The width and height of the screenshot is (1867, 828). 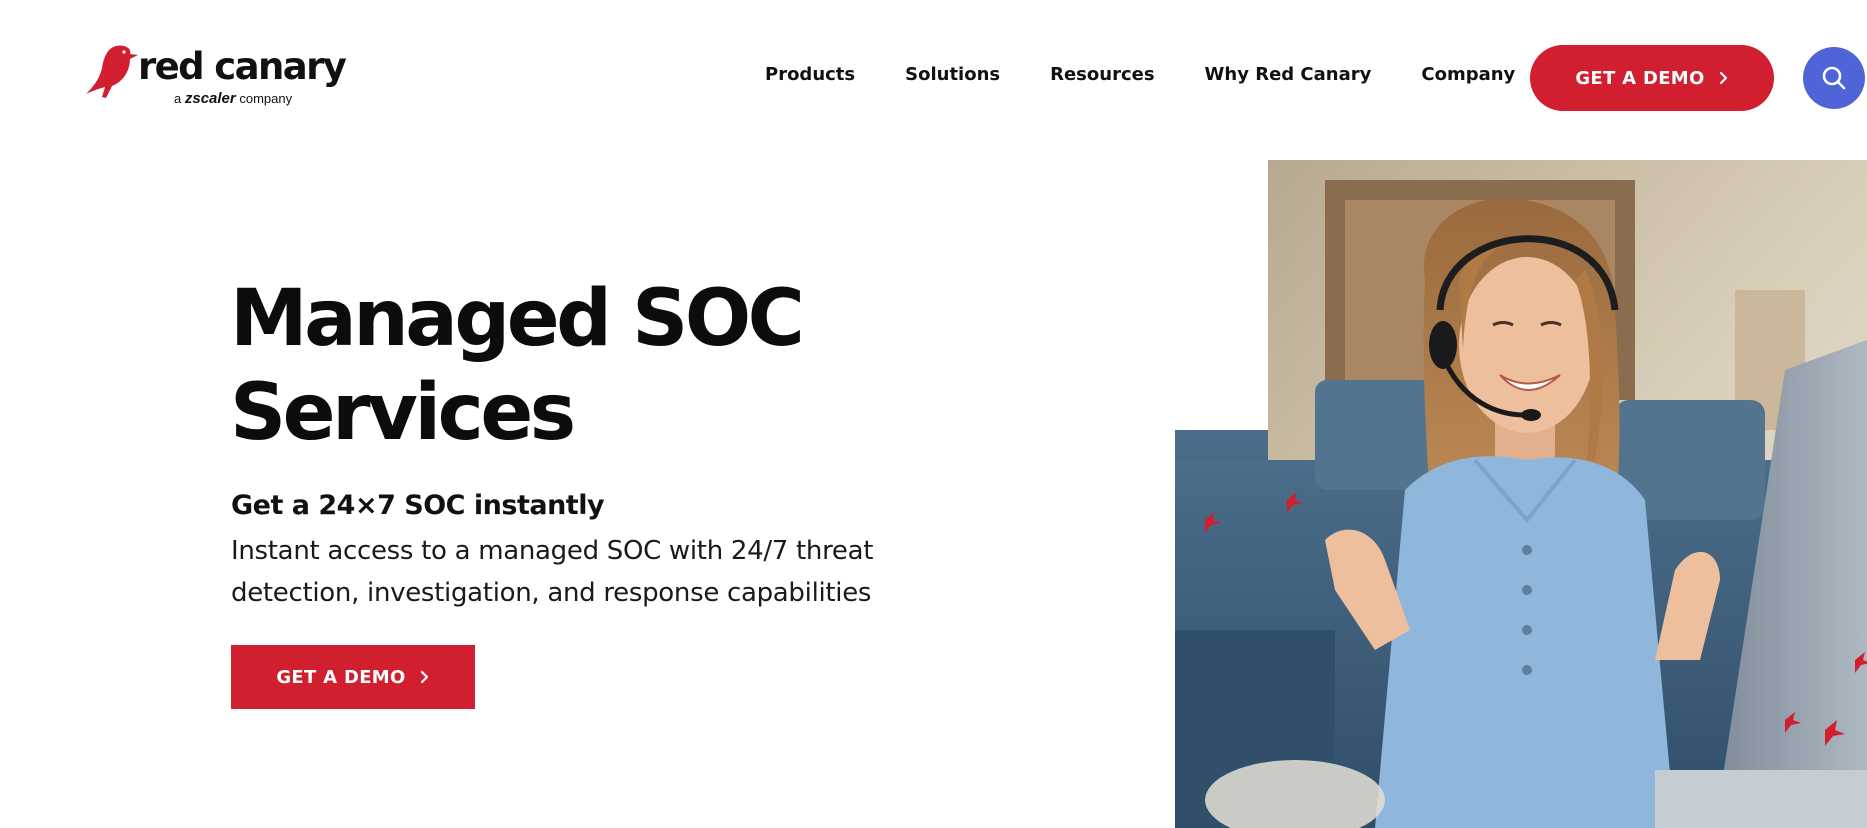 I want to click on tagline-prefix: a, so click(x=178, y=98).